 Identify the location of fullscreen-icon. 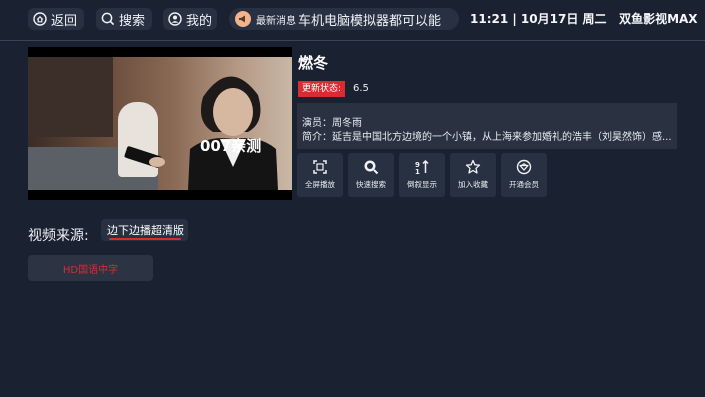
(320, 167).